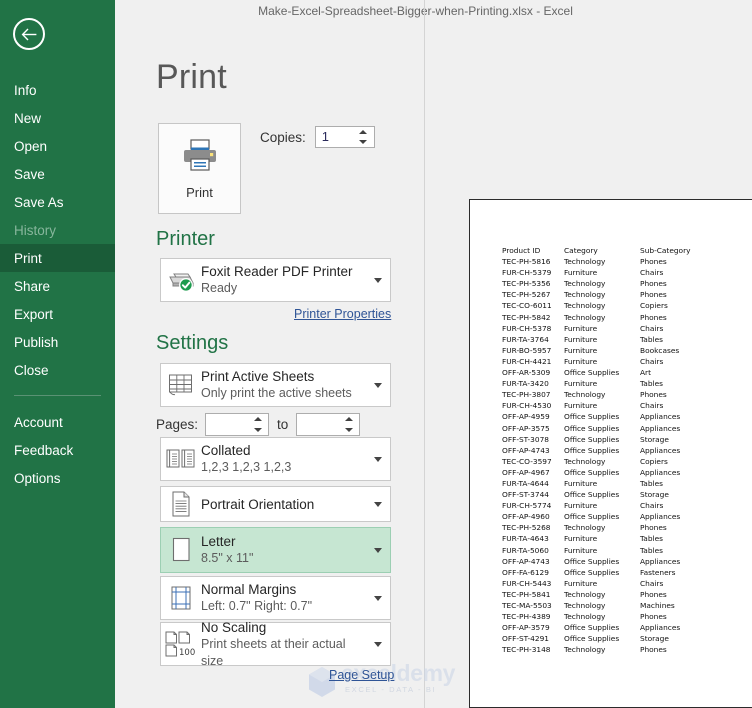  What do you see at coordinates (181, 459) in the screenshot?
I see `collate-icon` at bounding box center [181, 459].